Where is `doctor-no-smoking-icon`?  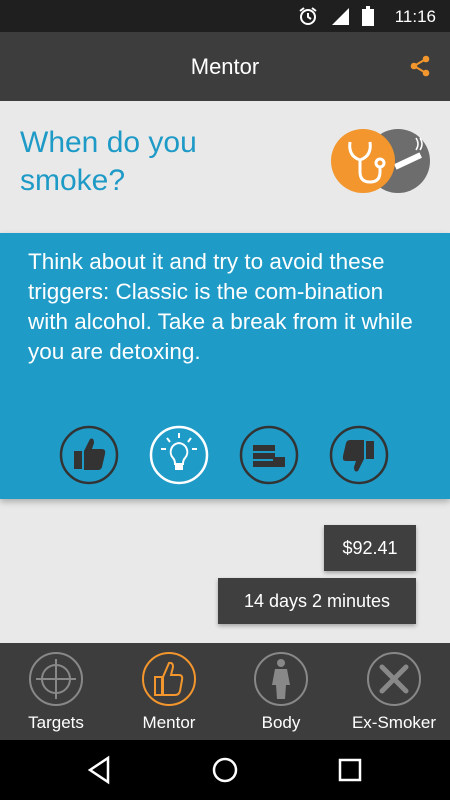 doctor-no-smoking-icon is located at coordinates (380, 161).